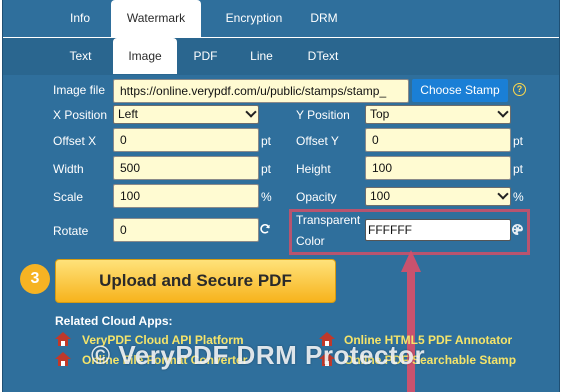 Image resolution: width=563 pixels, height=392 pixels. I want to click on scale-label: Scale, so click(68, 197).